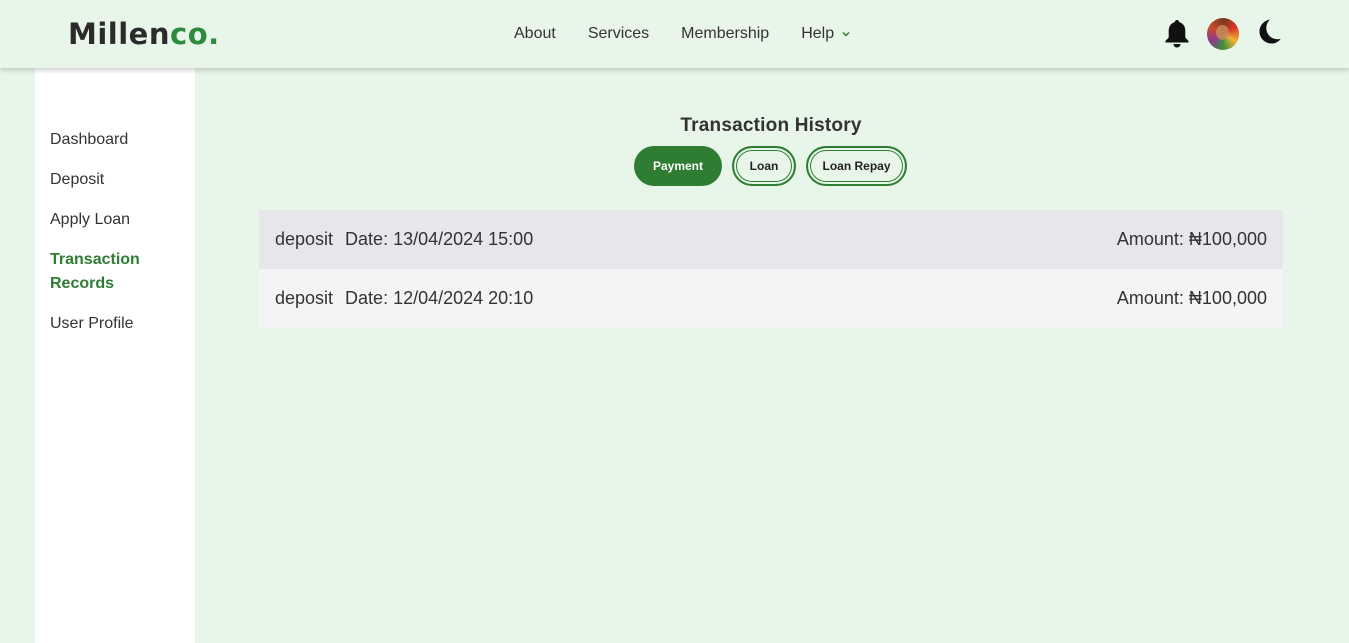  Describe the element at coordinates (120, 324) in the screenshot. I see `sidebar-item-user-profile: User Profile` at that location.